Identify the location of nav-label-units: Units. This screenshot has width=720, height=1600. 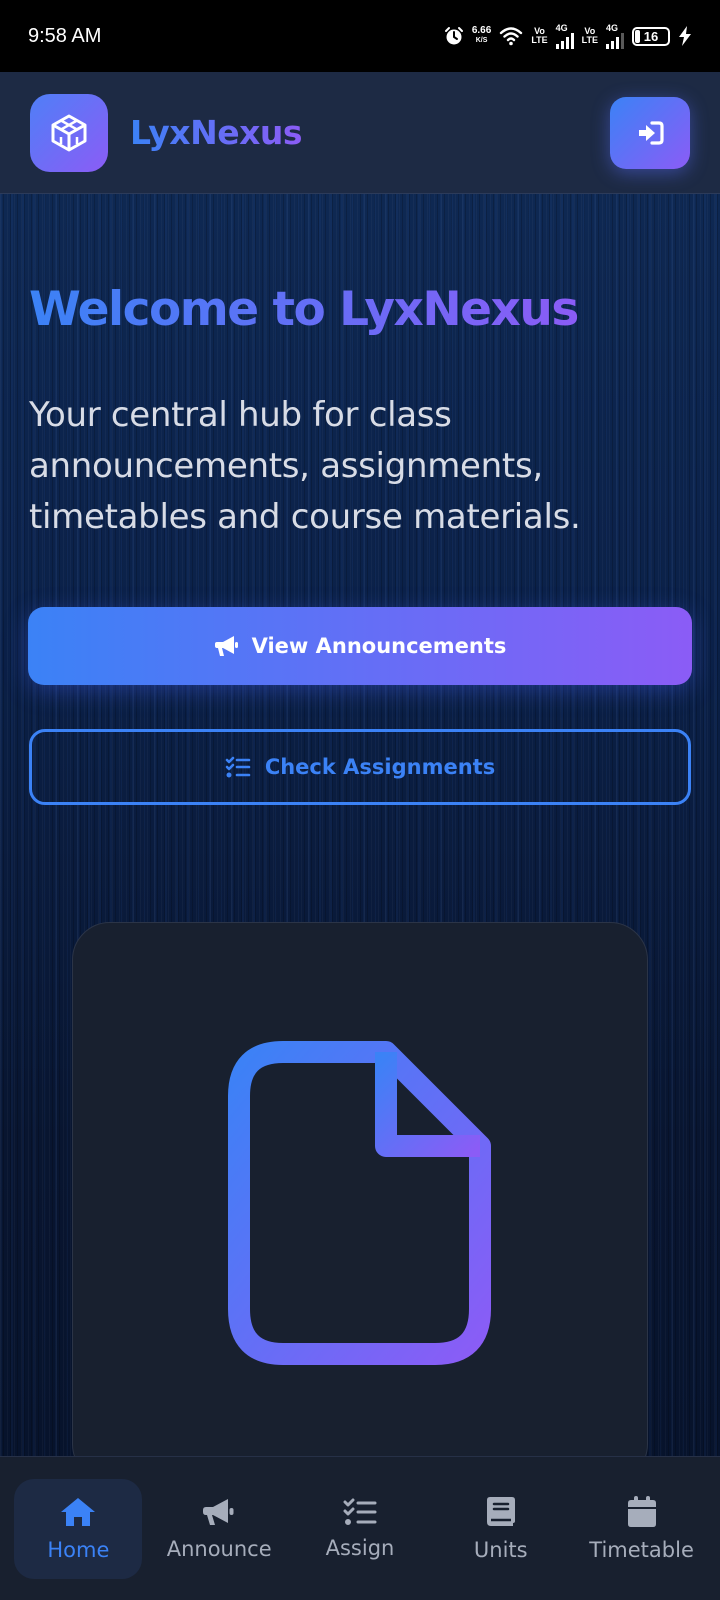
(500, 1549).